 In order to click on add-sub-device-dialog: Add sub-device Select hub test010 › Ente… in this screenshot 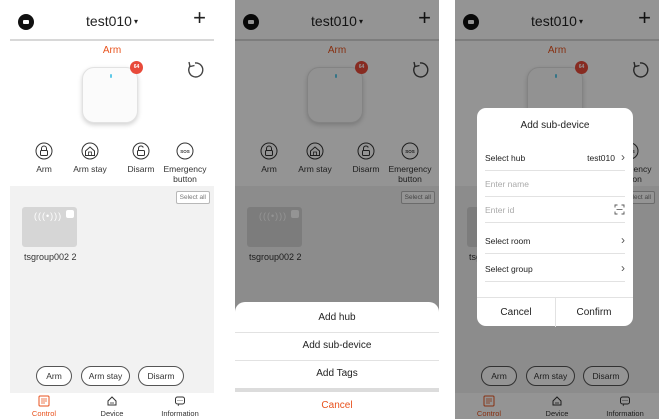, I will do `click(555, 217)`.